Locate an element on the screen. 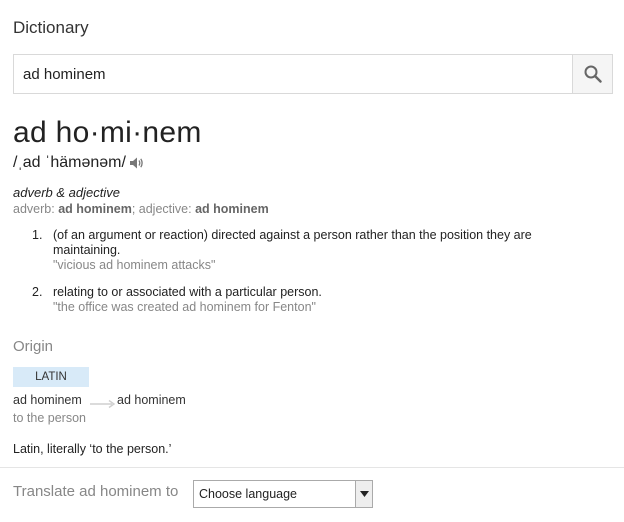 This screenshot has height=522, width=624. adverb-value: ad hominem is located at coordinates (95, 209).